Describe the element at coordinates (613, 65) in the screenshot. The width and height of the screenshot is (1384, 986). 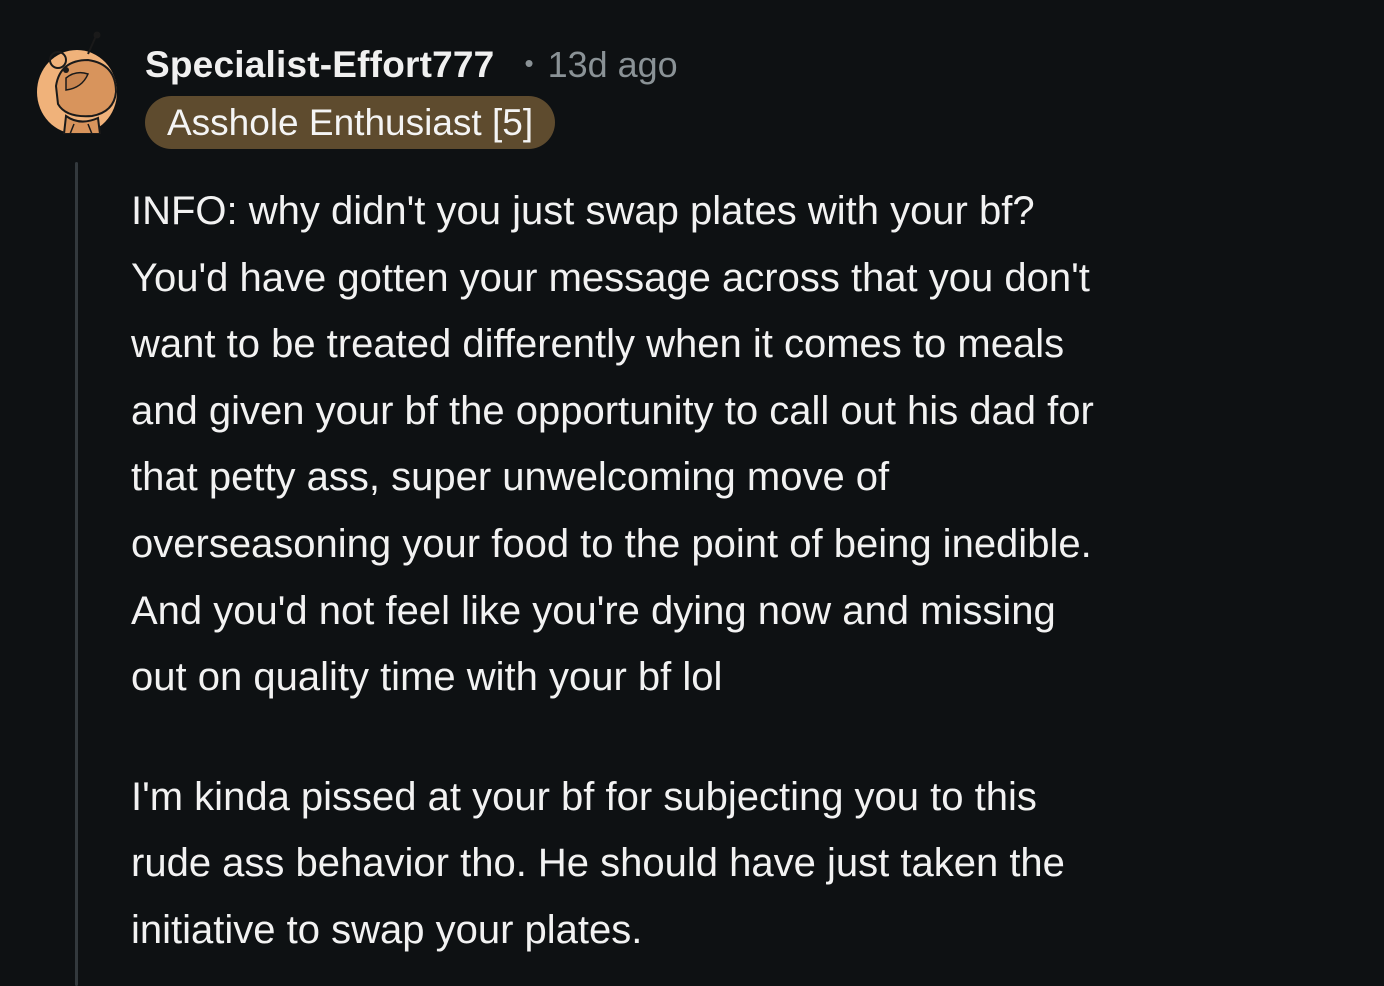
I see `comment-timestamp: 13d ago` at that location.